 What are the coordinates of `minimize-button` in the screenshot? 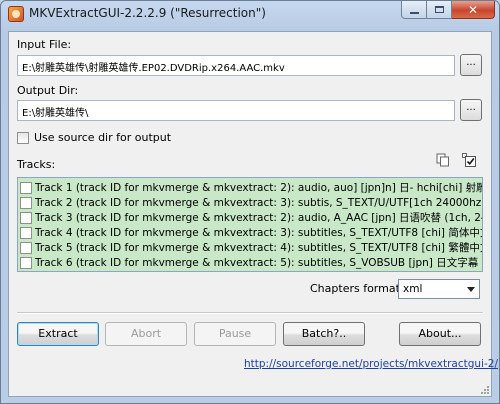 It's located at (414, 10).